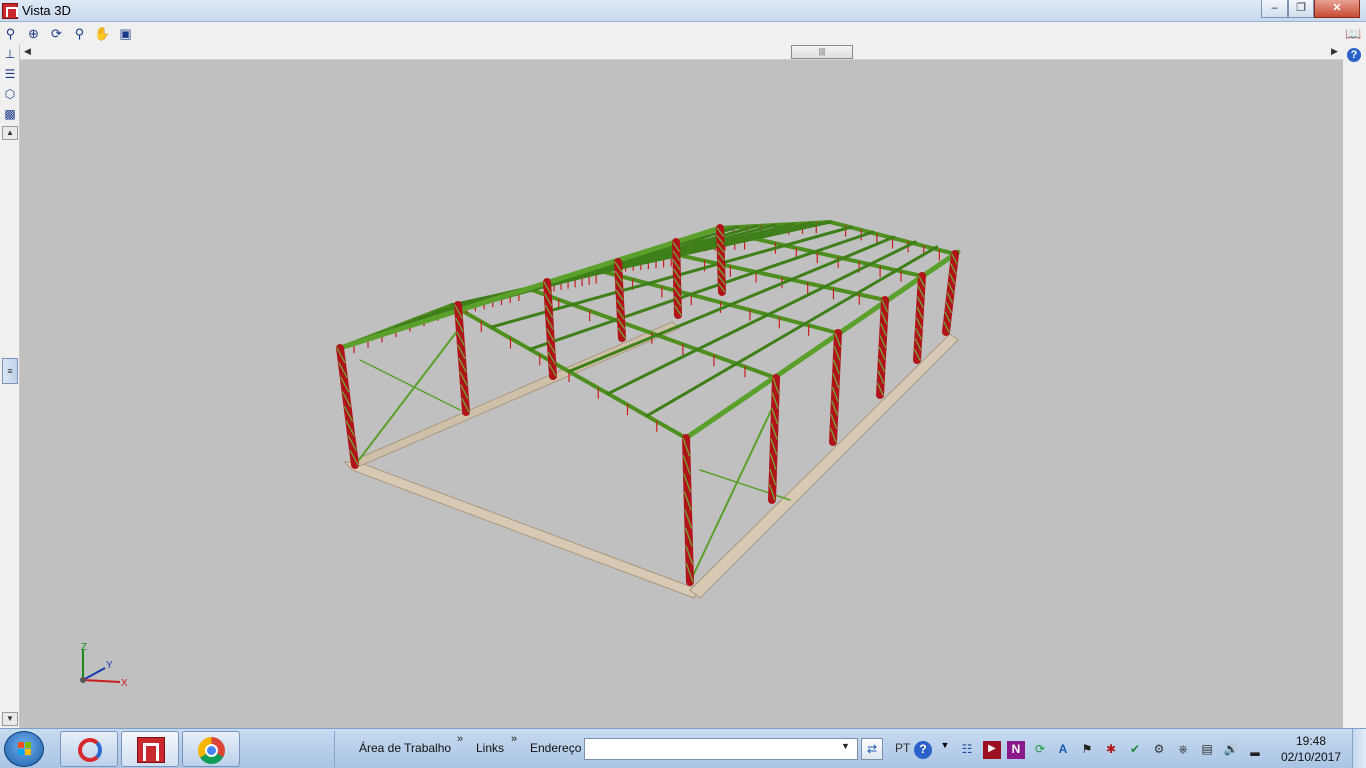 Image resolution: width=1366 pixels, height=768 pixels. Describe the element at coordinates (845, 746) in the screenshot. I see `address-dropdown-icon: ▼` at that location.